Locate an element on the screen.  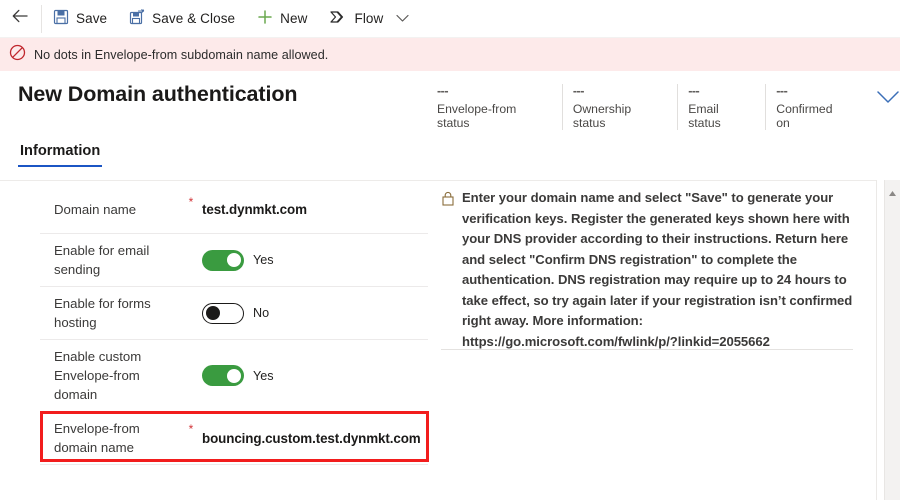
field-label: Enable for forms hosting is located at coordinates (102, 313).